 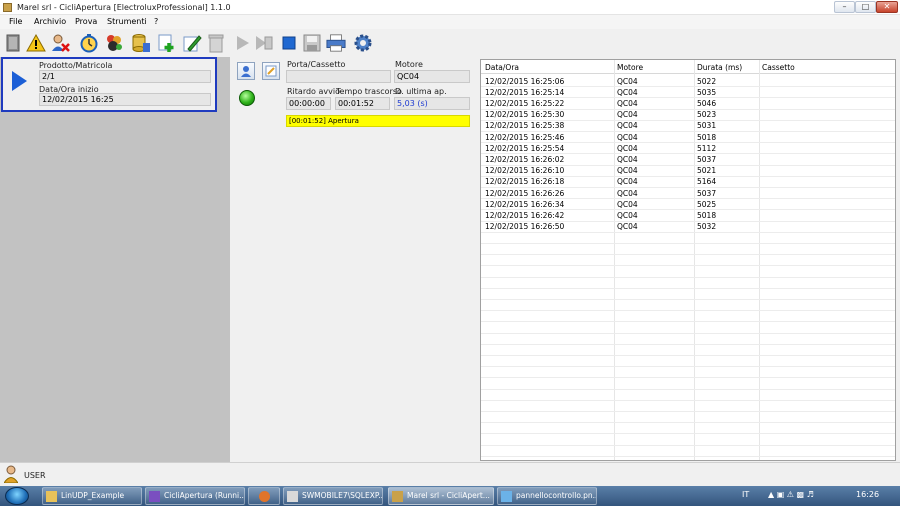 I want to click on last-opening-label: D. ultima ap., so click(x=421, y=91).